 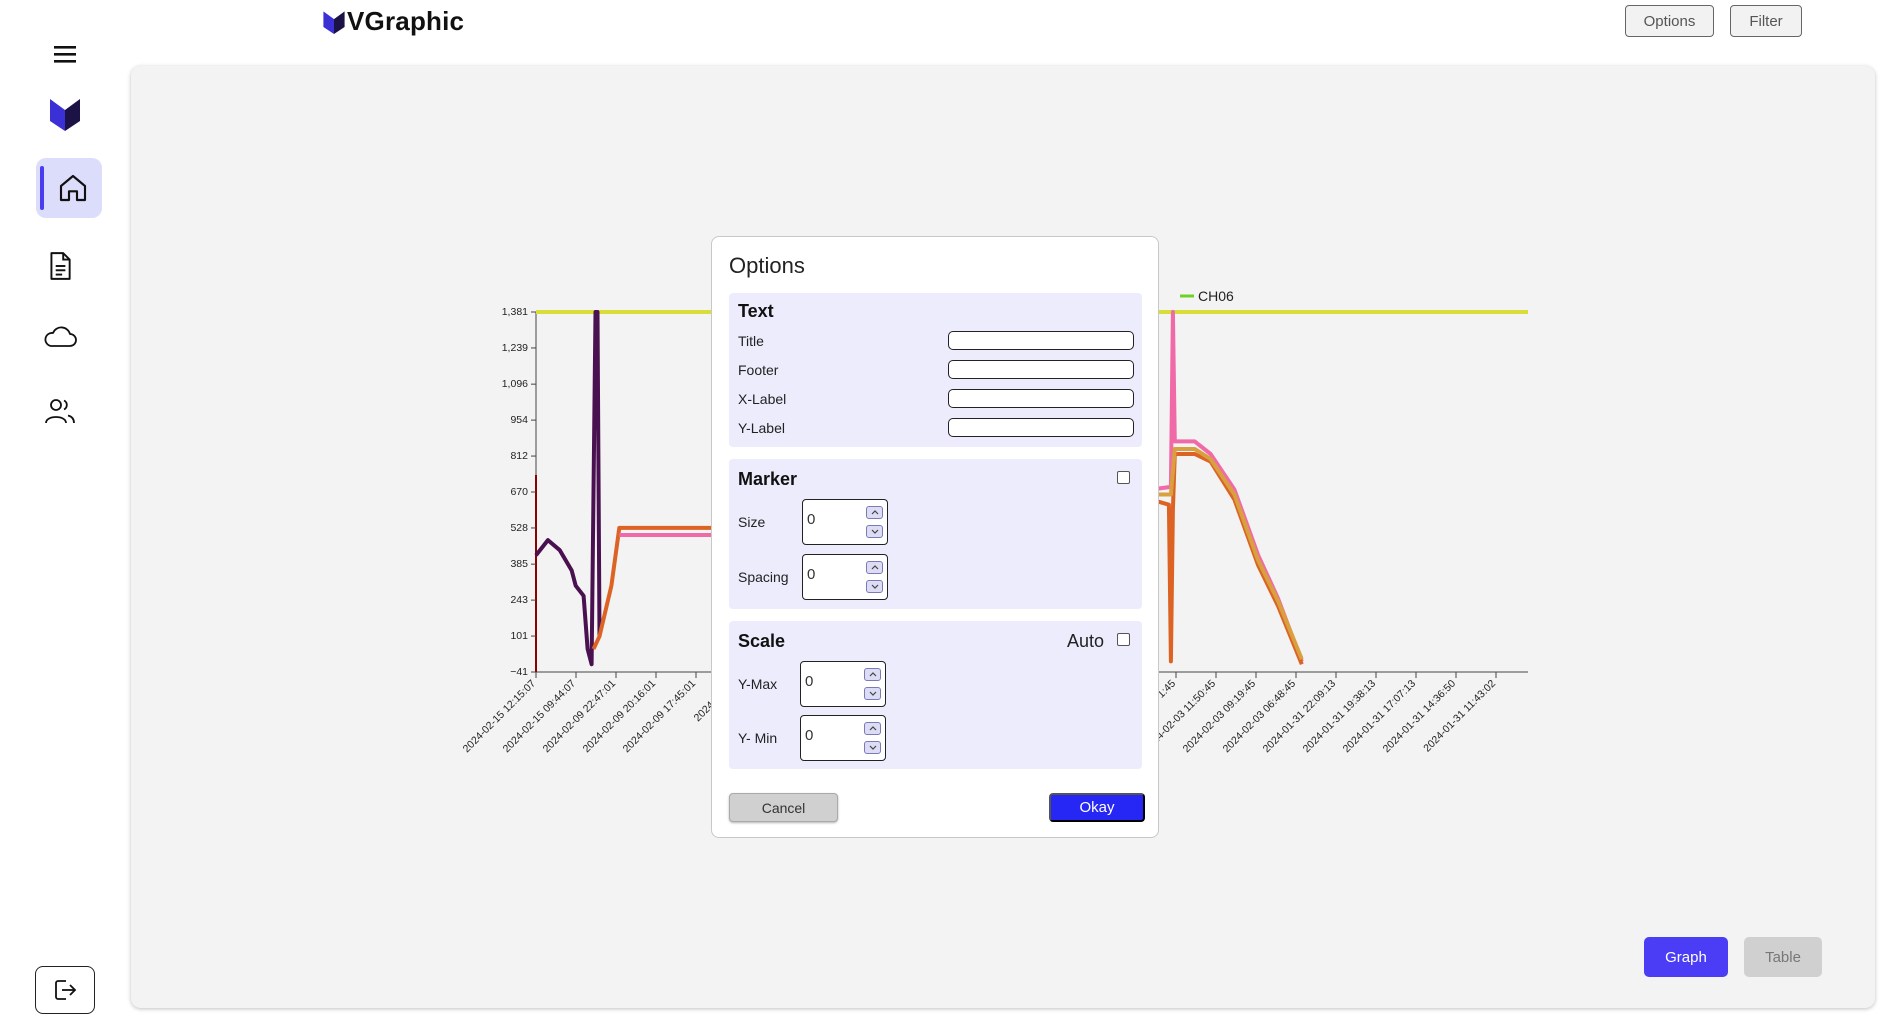 What do you see at coordinates (1041, 427) in the screenshot?
I see `ylabel-input` at bounding box center [1041, 427].